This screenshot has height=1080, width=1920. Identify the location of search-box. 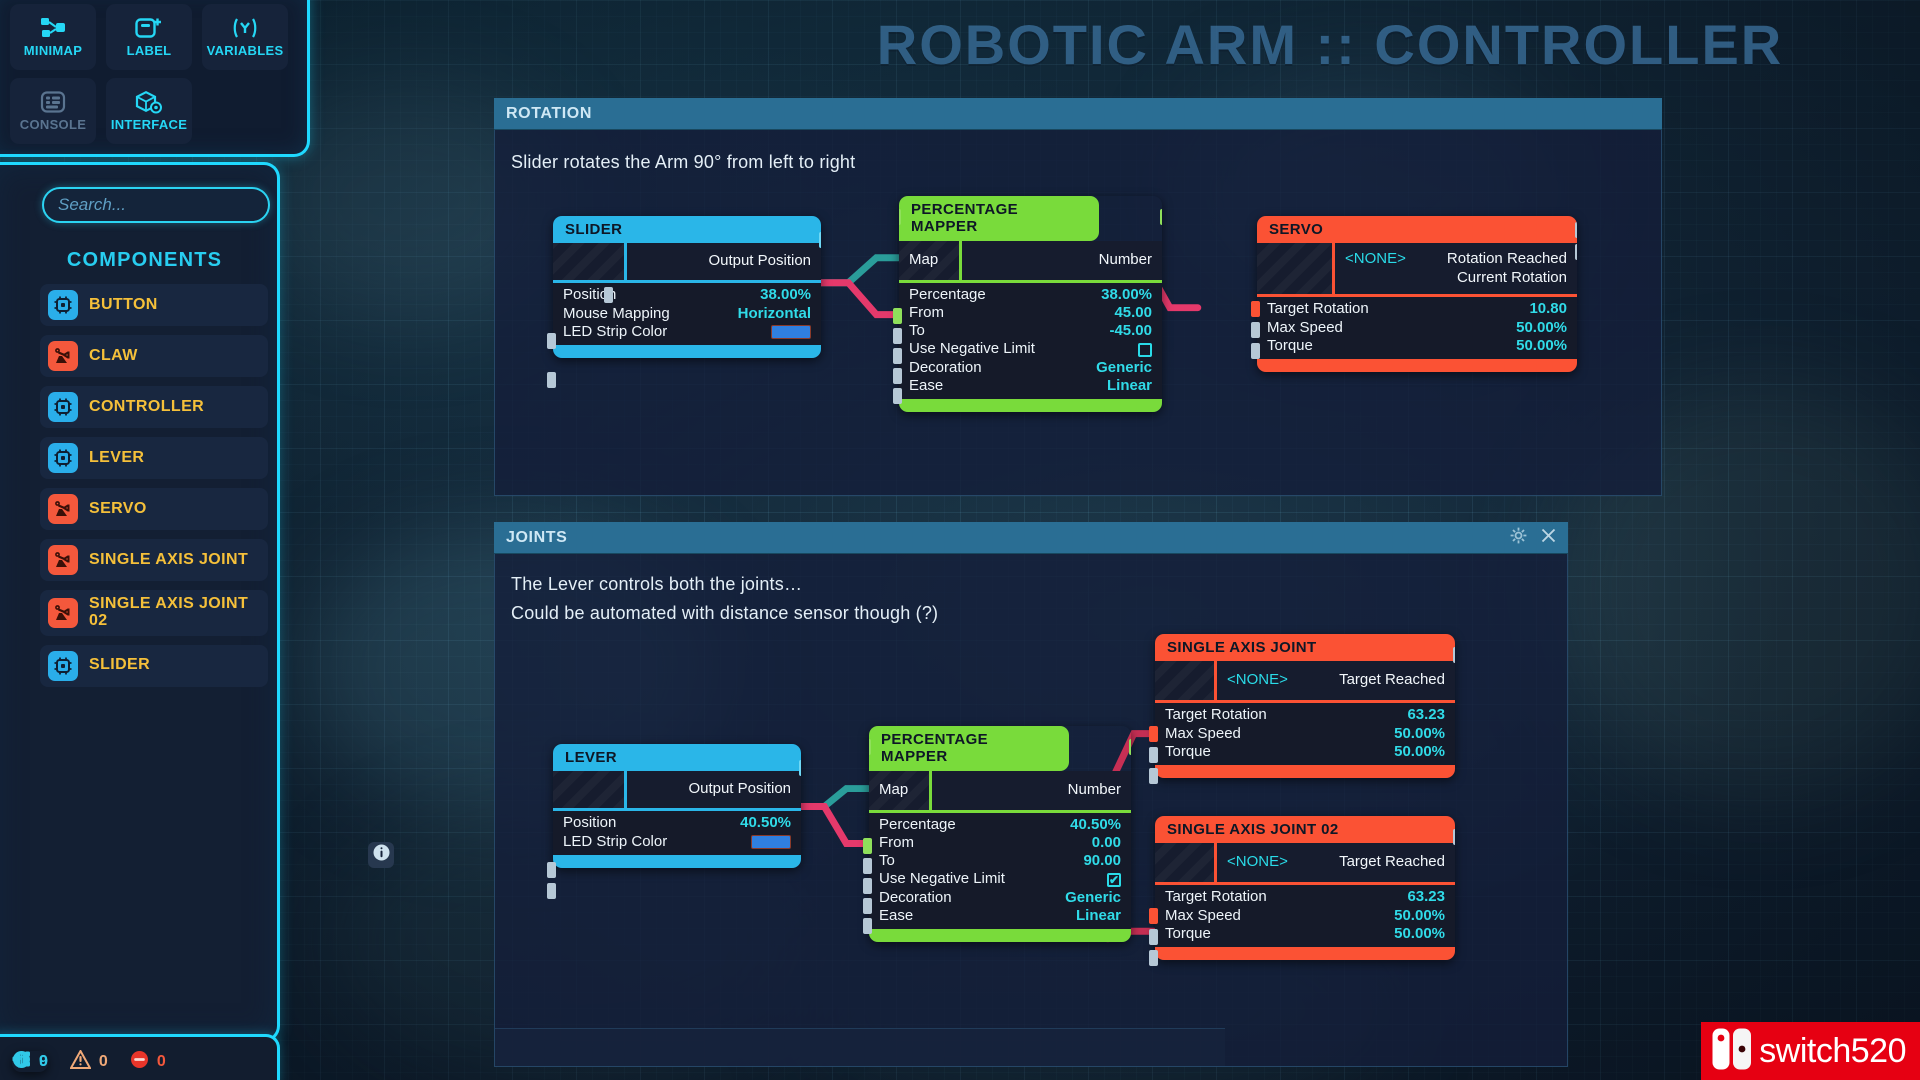
(156, 205).